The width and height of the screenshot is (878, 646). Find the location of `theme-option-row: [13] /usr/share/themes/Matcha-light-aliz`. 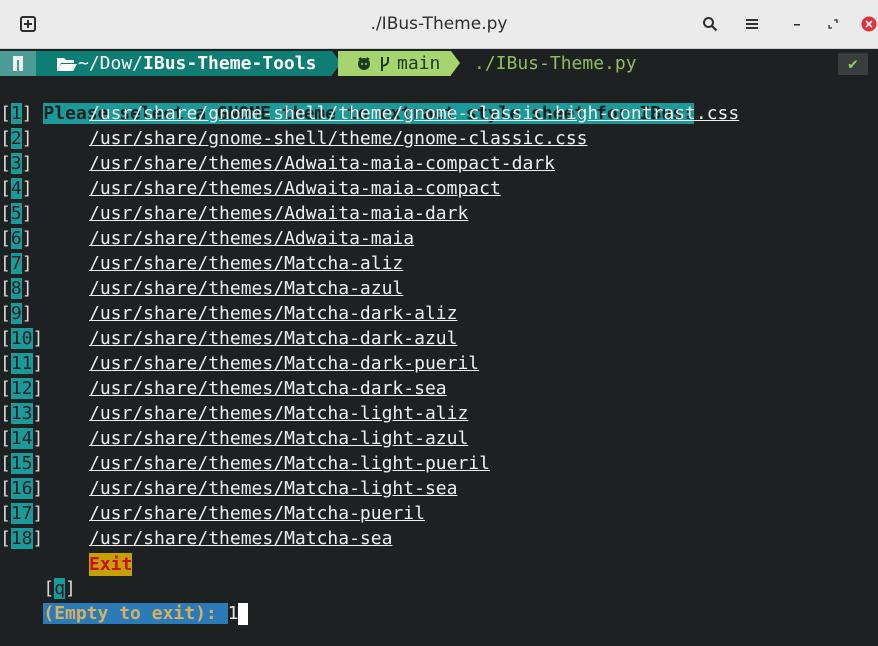

theme-option-row: [13] /usr/share/themes/Matcha-light-aliz is located at coordinates (234, 413).